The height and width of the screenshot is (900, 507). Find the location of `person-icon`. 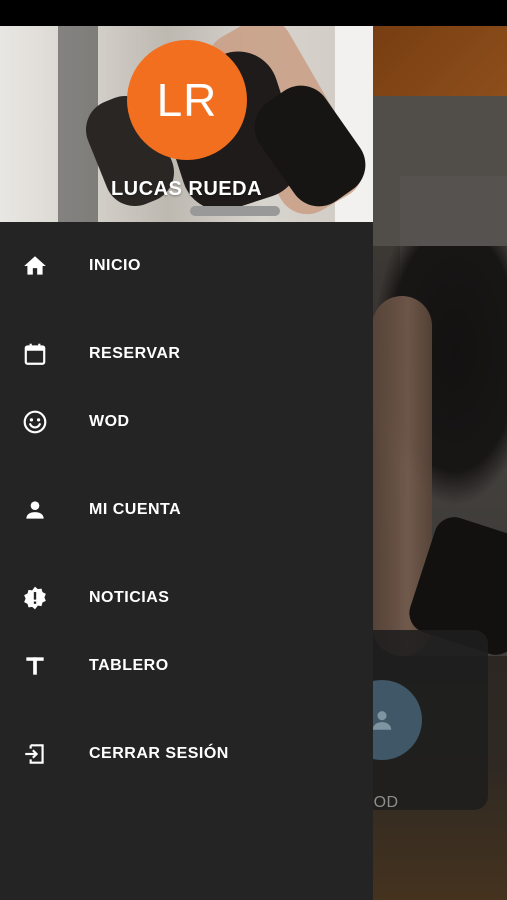

person-icon is located at coordinates (35, 510).